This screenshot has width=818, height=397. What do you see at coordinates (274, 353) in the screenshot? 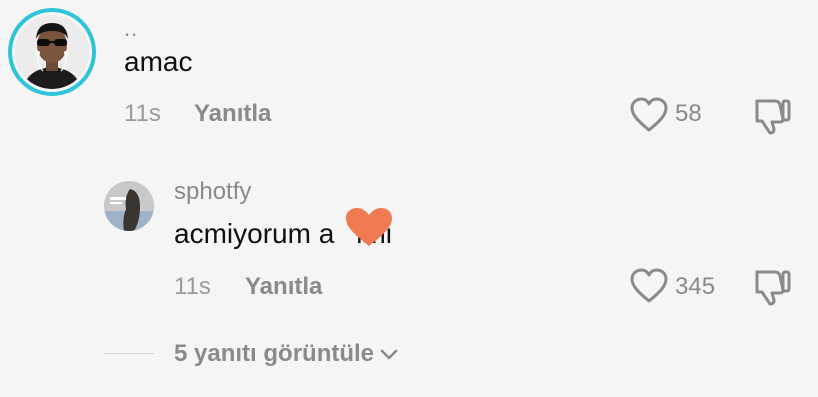
I see `view-replies-label: 5 yanıtı görüntüle` at bounding box center [274, 353].